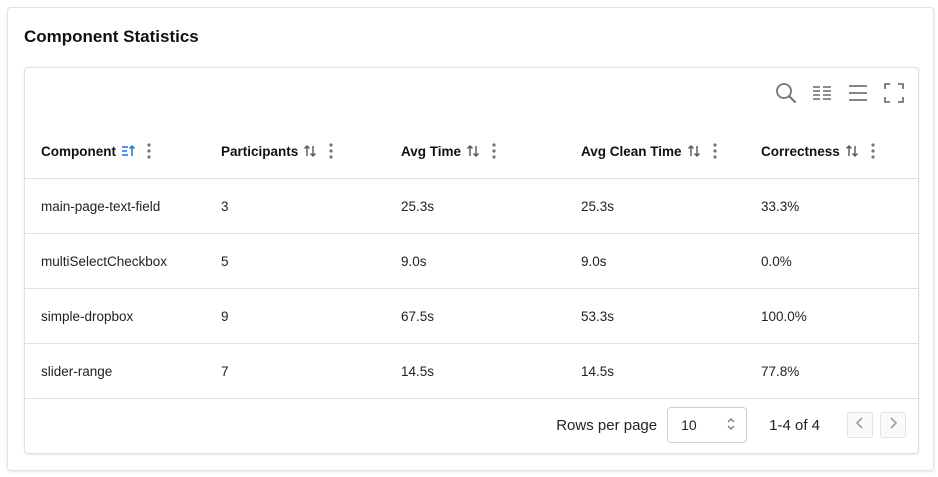 This screenshot has width=938, height=477. What do you see at coordinates (831, 261) in the screenshot?
I see `cell-correctness: 0.0%` at bounding box center [831, 261].